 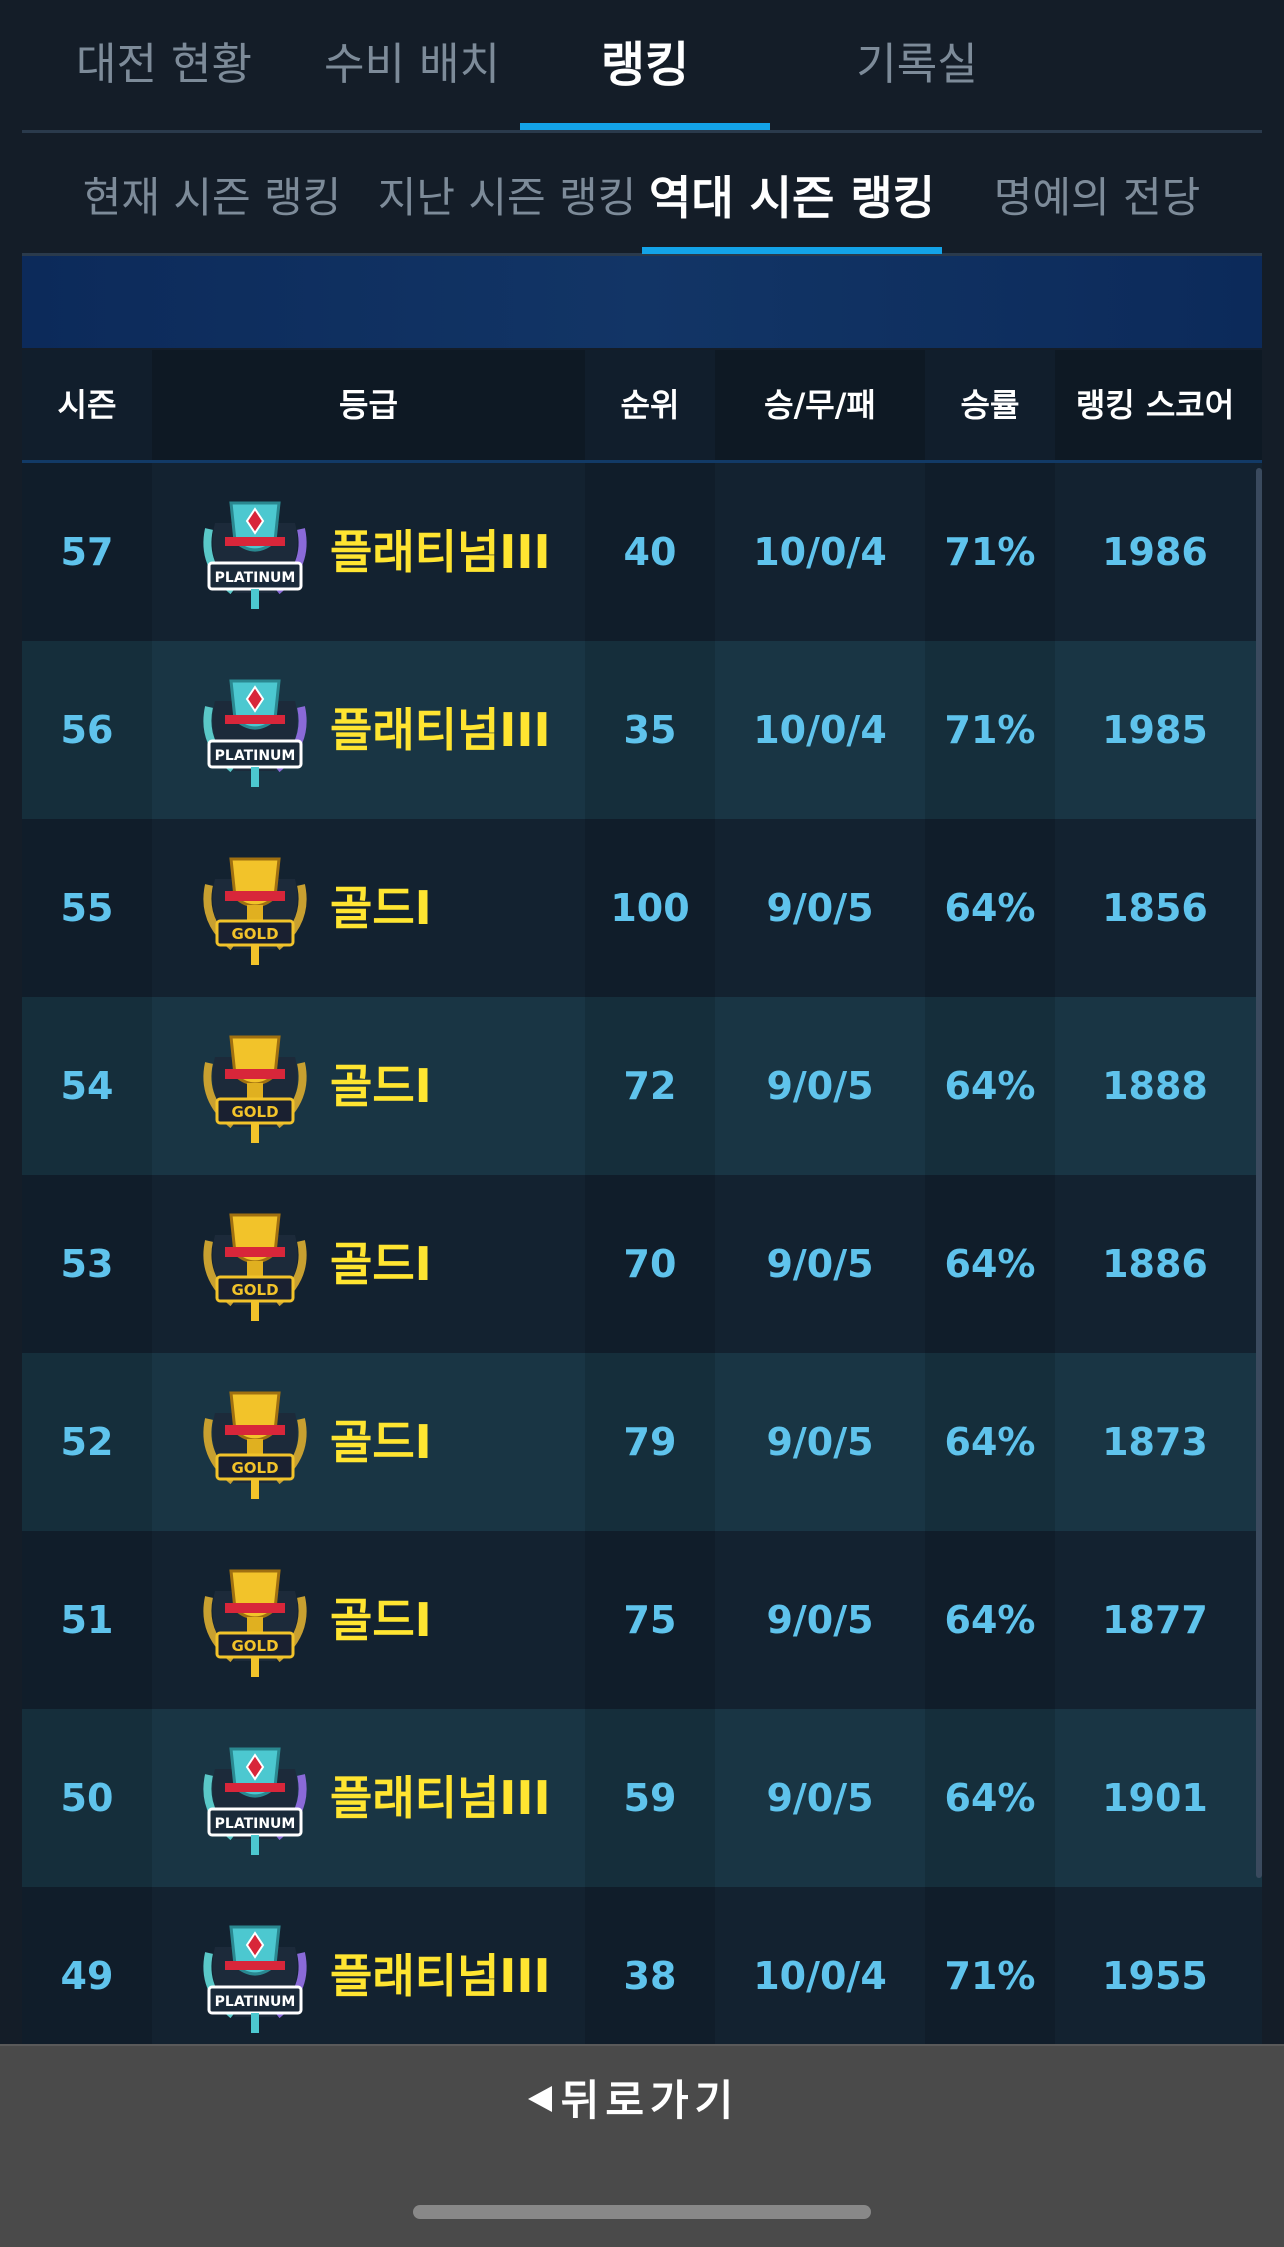 I want to click on table-row: 49 PLATINUM 플래티넘III 38 10/0/4 71% 1955, so click(x=642, y=1976).